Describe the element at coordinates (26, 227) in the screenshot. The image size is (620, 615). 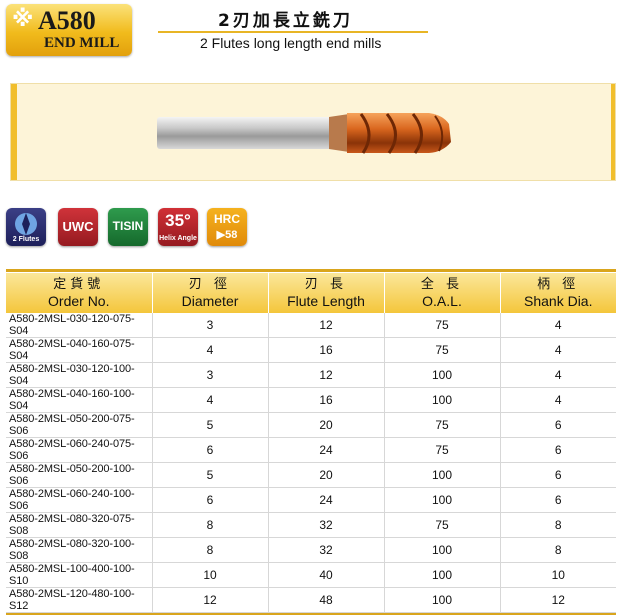
I see `two-flute-icon: 2 Flutes` at that location.